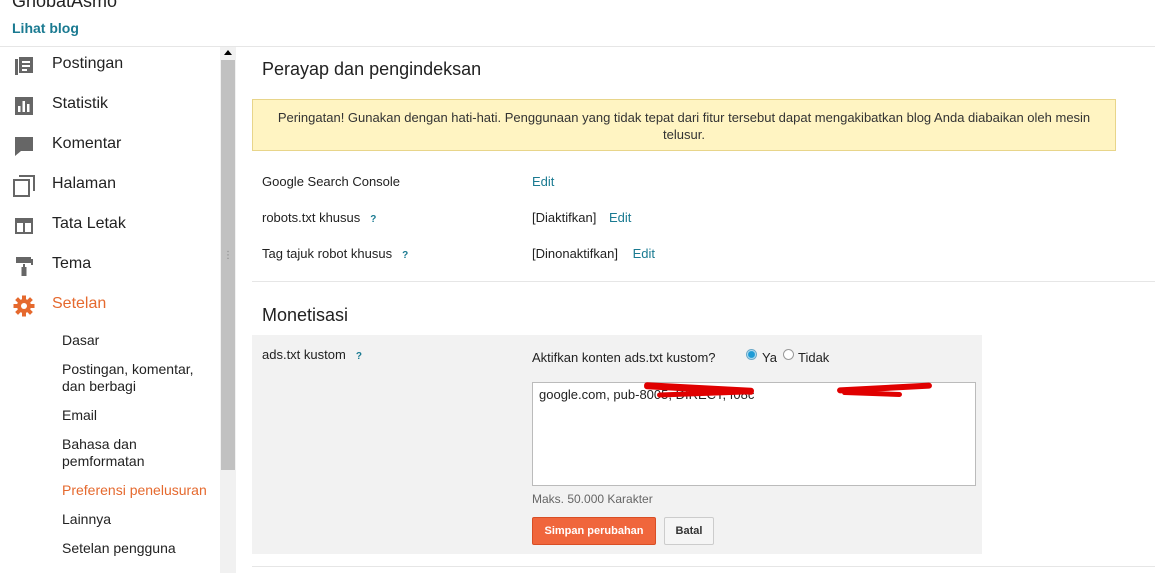 The image size is (1155, 573). What do you see at coordinates (137, 548) in the screenshot?
I see `subnav-setelan-pengguna: Setelan pengguna` at bounding box center [137, 548].